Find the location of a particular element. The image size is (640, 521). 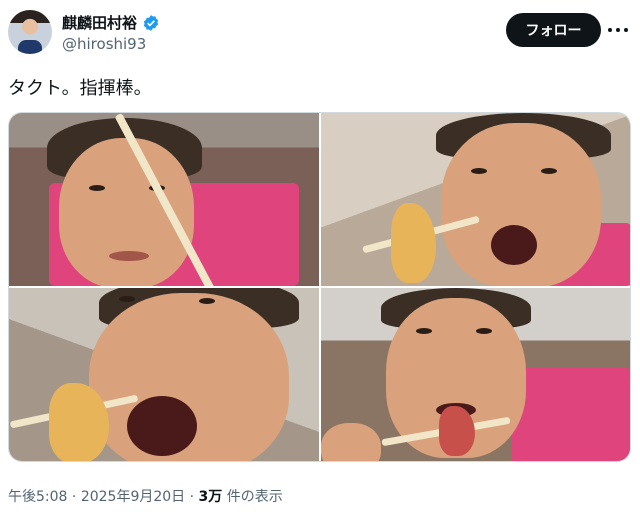

user-handle: @hiroshi93 is located at coordinates (104, 44).